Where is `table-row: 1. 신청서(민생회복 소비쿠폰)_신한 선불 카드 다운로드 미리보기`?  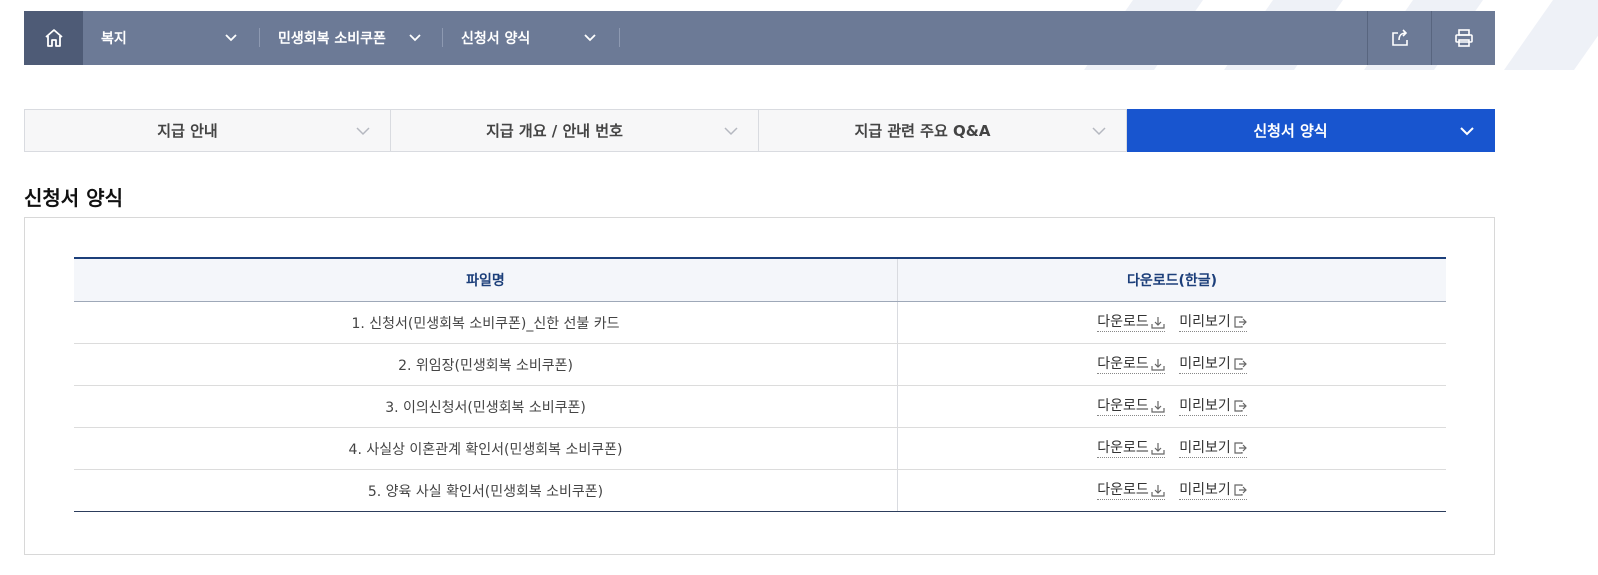 table-row: 1. 신청서(민생회복 소비쿠폰)_신한 선불 카드 다운로드 미리보기 is located at coordinates (760, 322).